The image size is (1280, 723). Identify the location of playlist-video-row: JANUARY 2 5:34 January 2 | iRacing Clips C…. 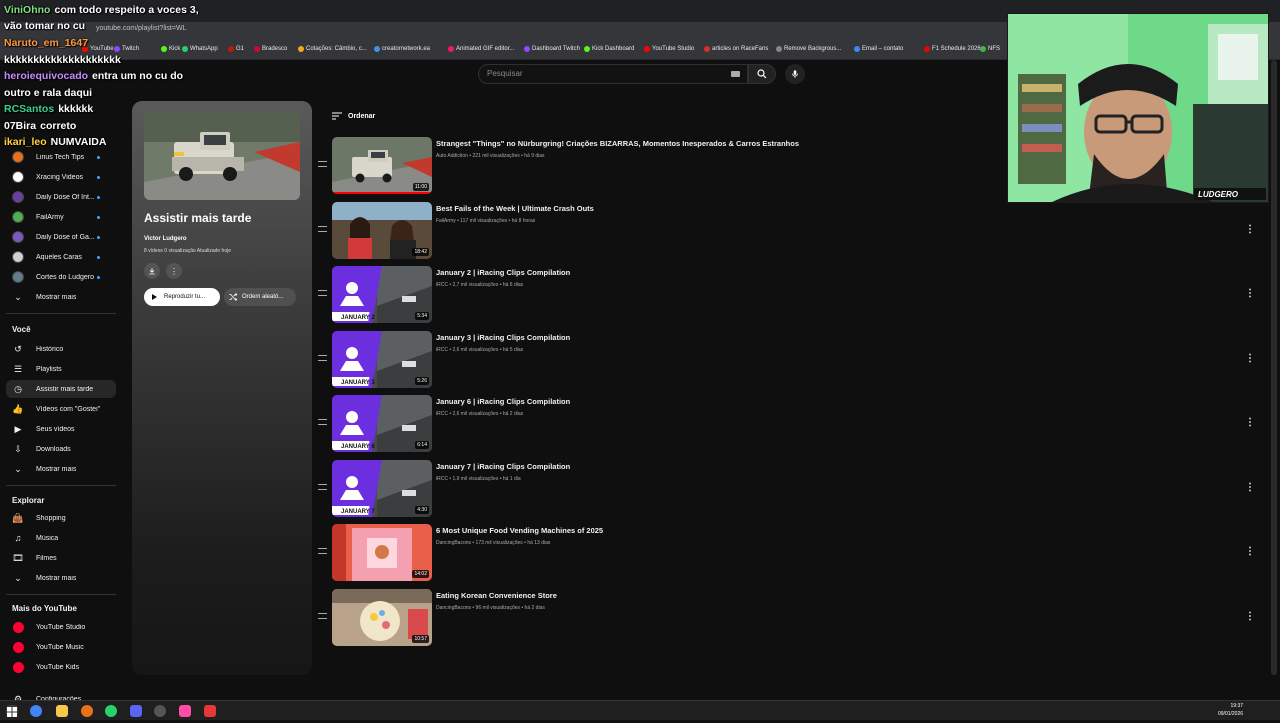
(790, 296).